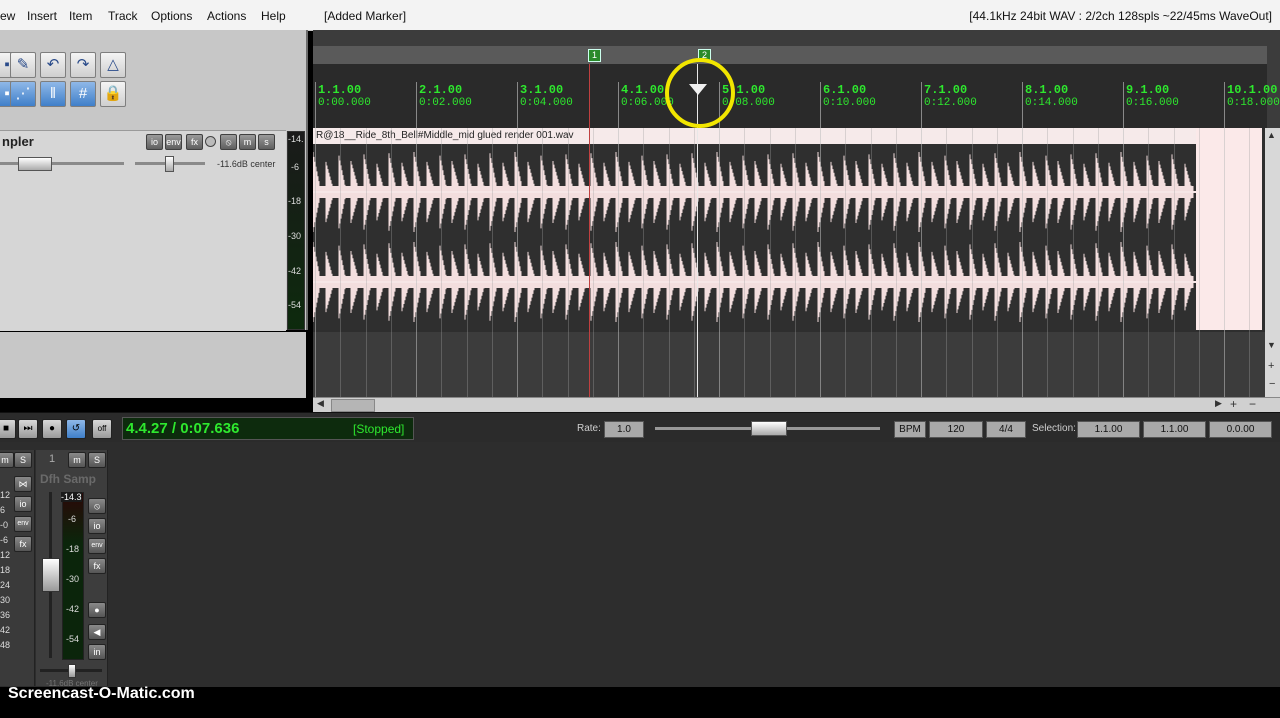 This screenshot has height=718, width=1280. I want to click on track-header: npler io env fx ⦸ m s -11.6dB center, so click(143, 230).